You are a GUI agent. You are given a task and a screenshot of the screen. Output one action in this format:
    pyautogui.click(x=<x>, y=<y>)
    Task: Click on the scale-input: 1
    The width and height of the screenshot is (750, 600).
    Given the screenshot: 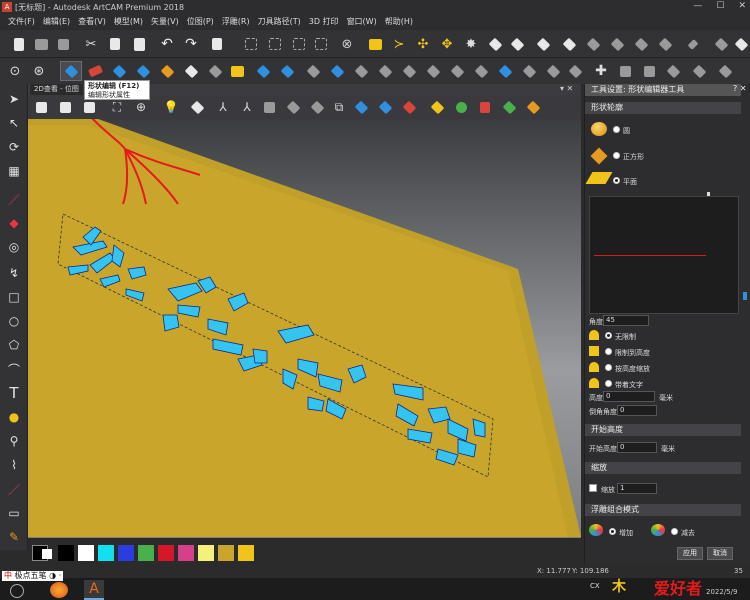 What is the action you would take?
    pyautogui.click(x=637, y=488)
    